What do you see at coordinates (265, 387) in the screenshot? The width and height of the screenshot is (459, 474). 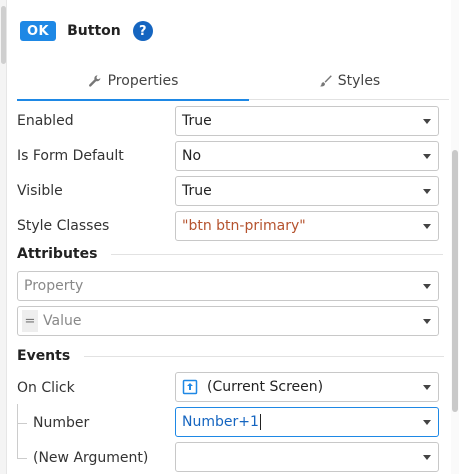 I see `on-click-value: (Current Screen)` at bounding box center [265, 387].